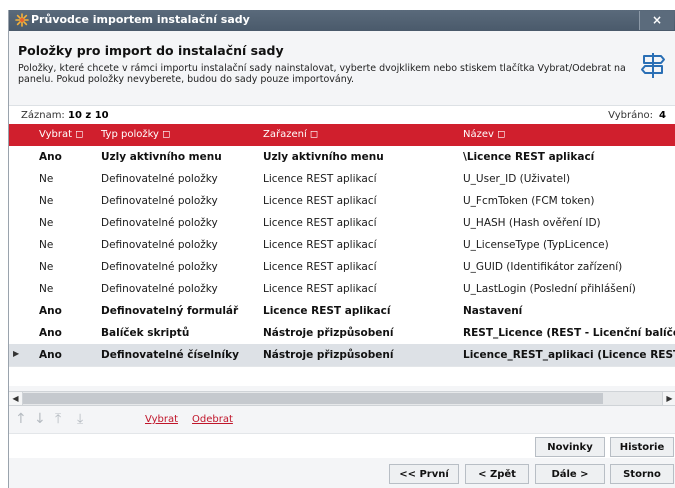 This screenshot has height=488, width=675. What do you see at coordinates (323, 157) in the screenshot?
I see `cell-category: Uzly aktivního menu` at bounding box center [323, 157].